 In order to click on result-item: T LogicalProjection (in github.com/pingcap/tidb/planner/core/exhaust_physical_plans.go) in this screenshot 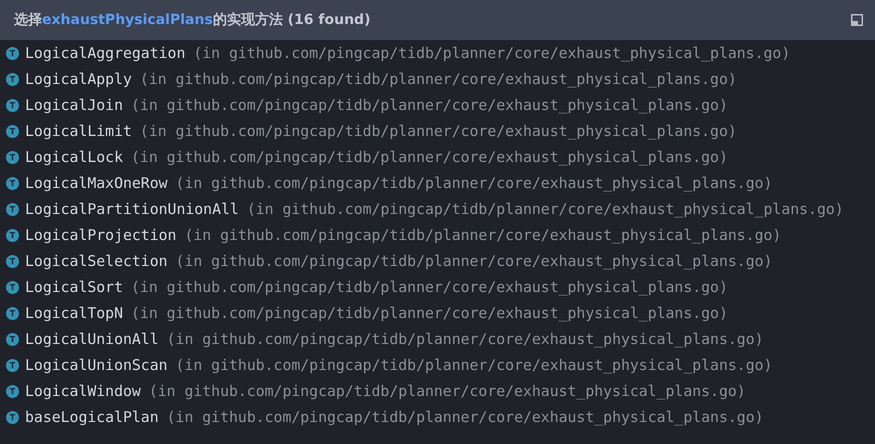, I will do `click(437, 235)`.